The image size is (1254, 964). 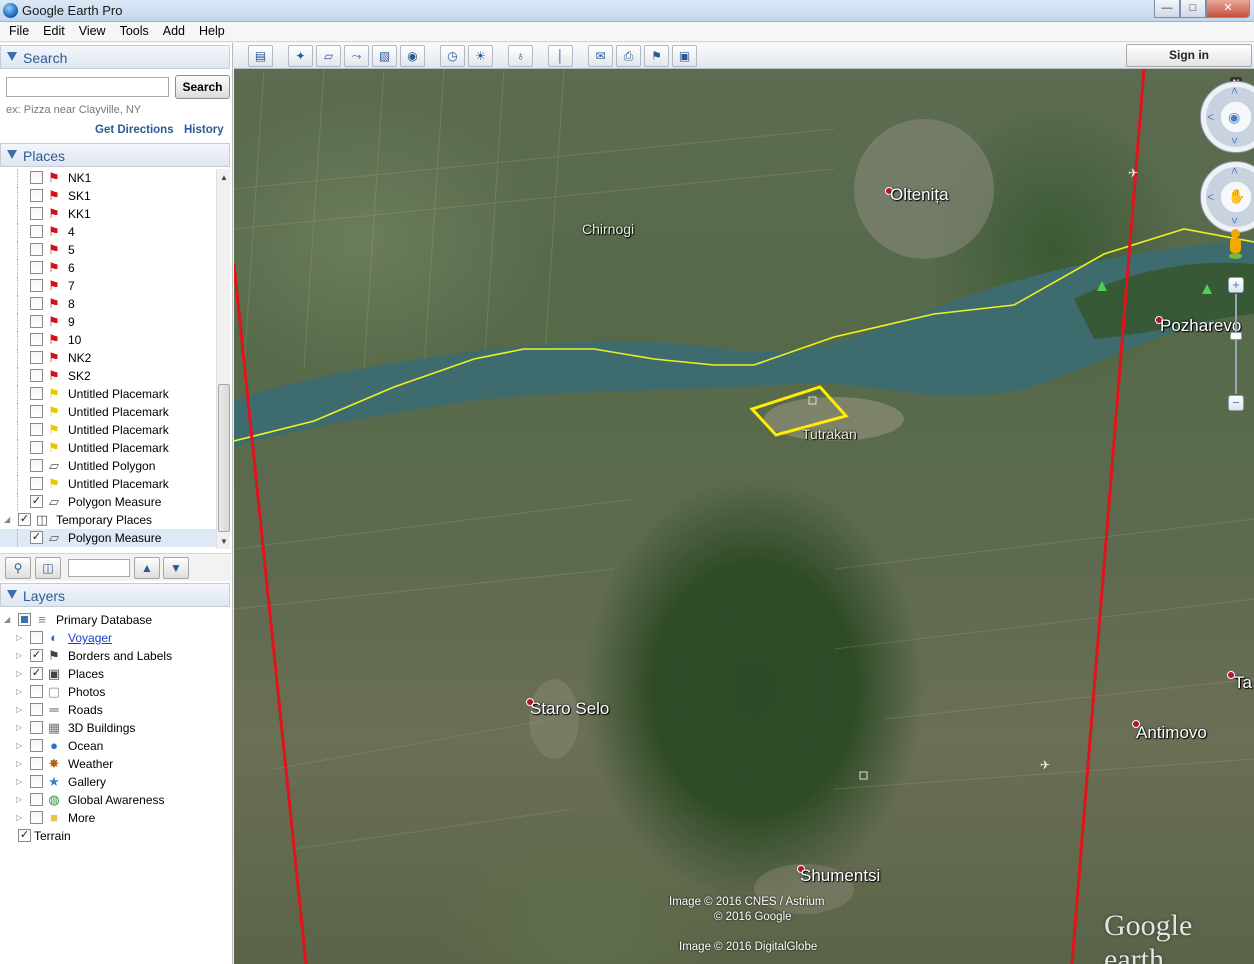 I want to click on maximize-button: □, so click(x=1193, y=9).